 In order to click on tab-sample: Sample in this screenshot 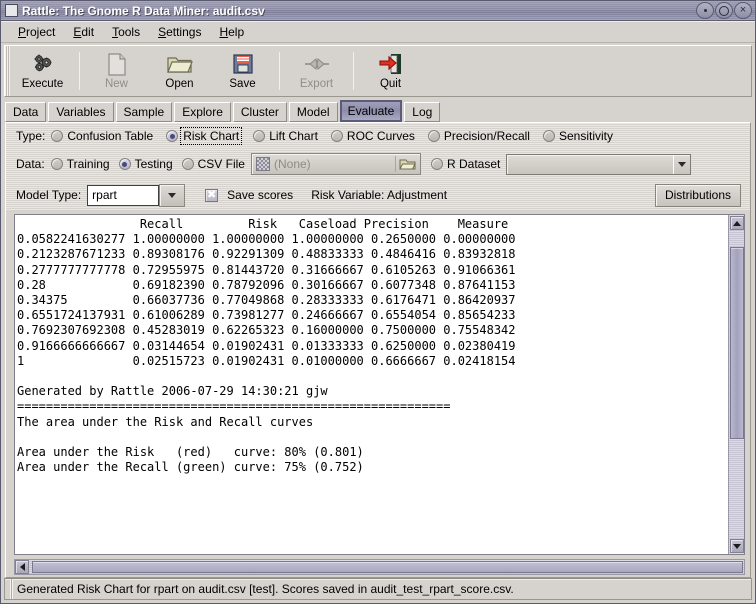, I will do `click(144, 112)`.